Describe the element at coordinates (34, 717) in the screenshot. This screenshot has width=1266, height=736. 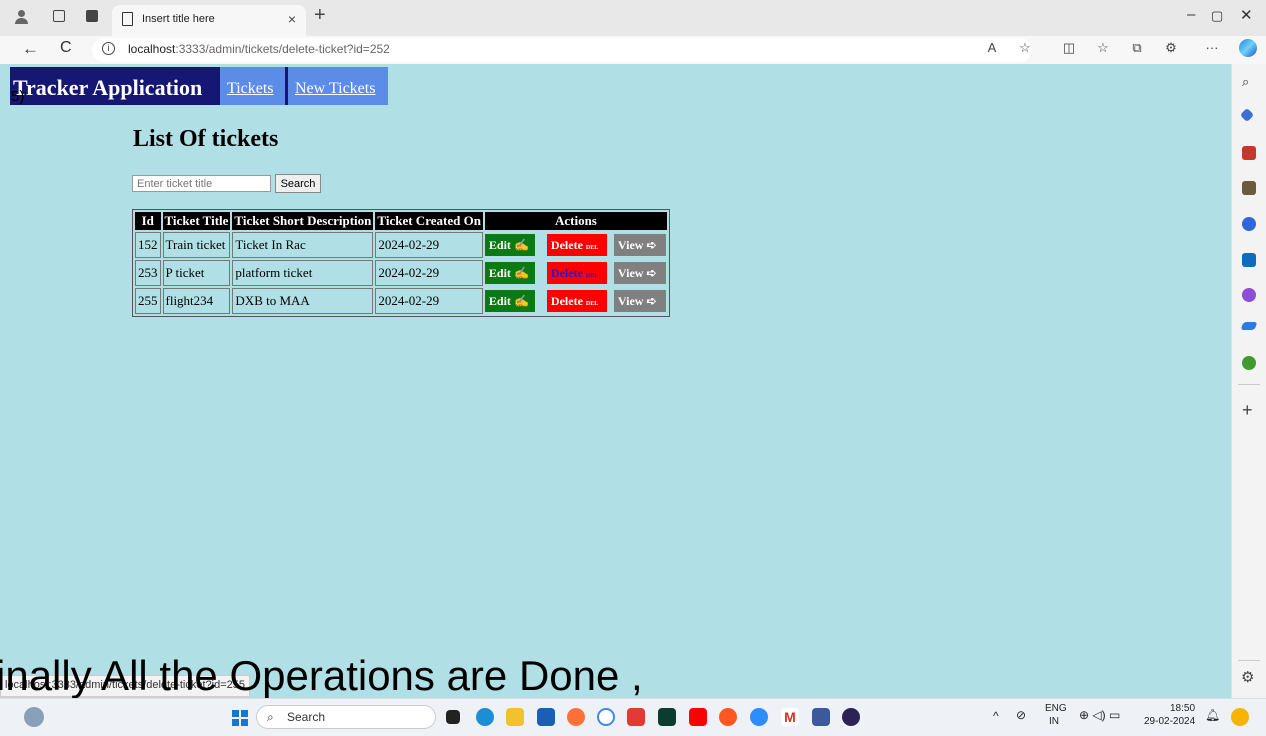
I see `weather-icon` at that location.